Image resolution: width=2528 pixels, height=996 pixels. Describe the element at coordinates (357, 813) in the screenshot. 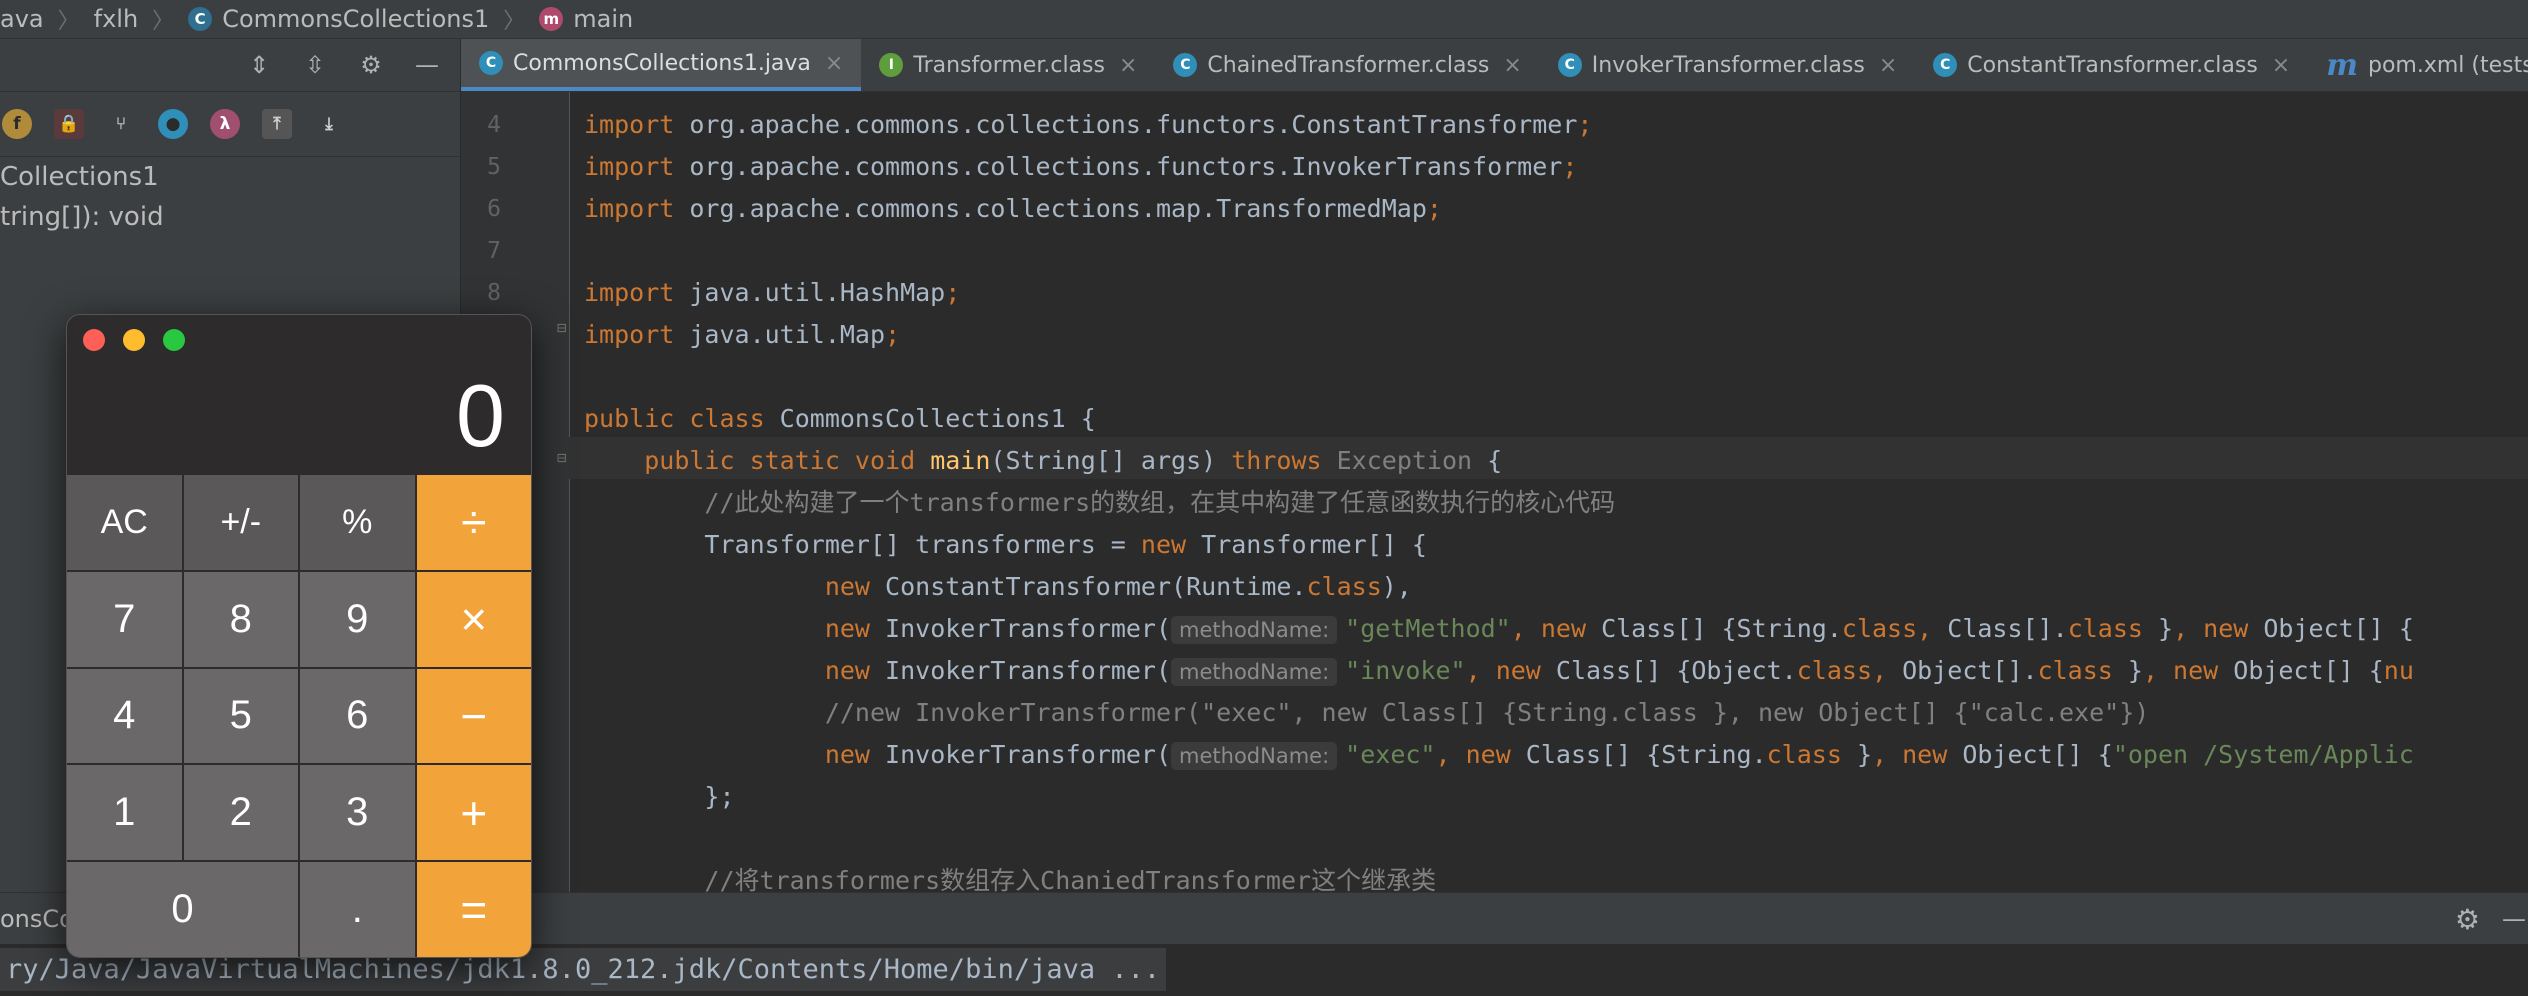

I see `digit-3-button: 3` at that location.